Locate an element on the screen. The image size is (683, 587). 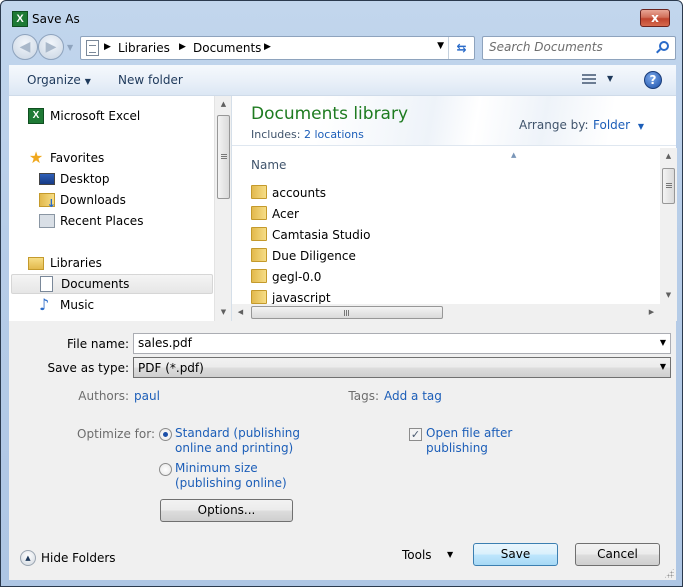
nav-item-music: ♪ Music is located at coordinates (111, 305).